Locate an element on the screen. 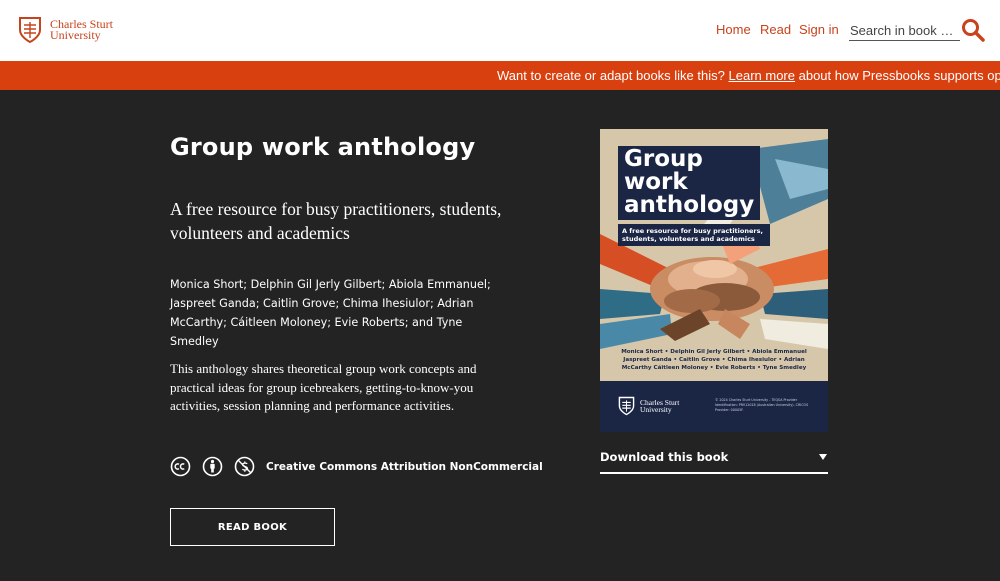 The height and width of the screenshot is (581, 1000). book-title: Group work anthology is located at coordinates (323, 147).